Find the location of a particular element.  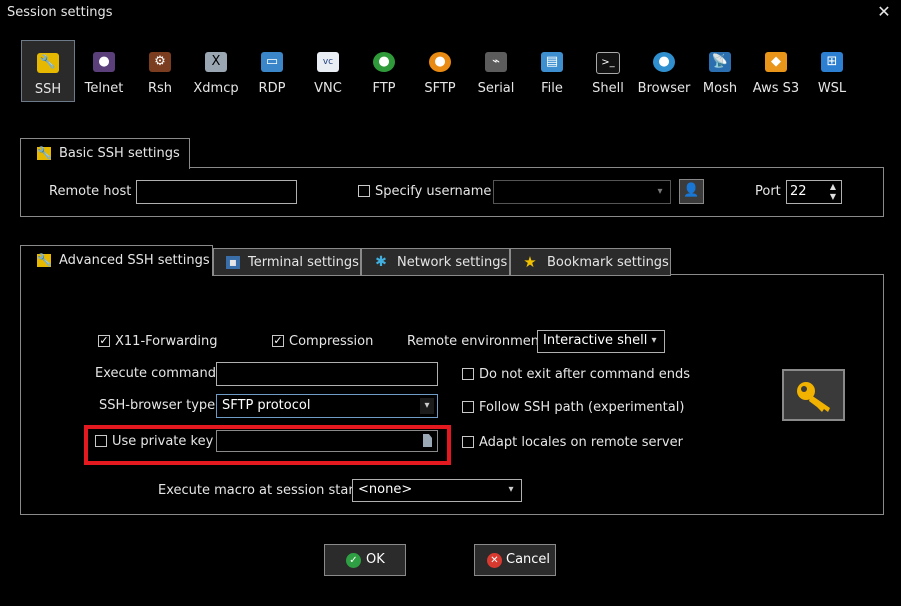

tab-network-settings: ✱ Network settings is located at coordinates (435, 262).